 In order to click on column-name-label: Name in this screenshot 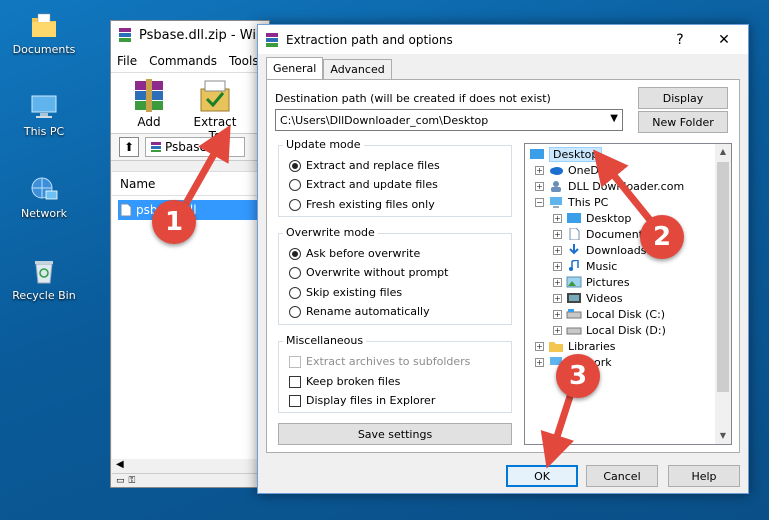, I will do `click(138, 183)`.